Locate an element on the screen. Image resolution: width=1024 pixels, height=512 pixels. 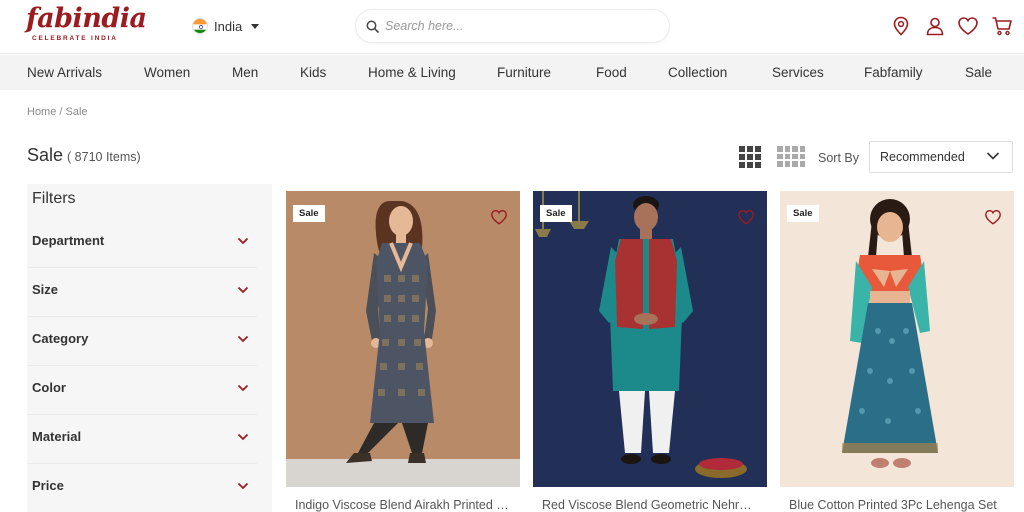
logo-wordmark: fabindia is located at coordinates (86, 18).